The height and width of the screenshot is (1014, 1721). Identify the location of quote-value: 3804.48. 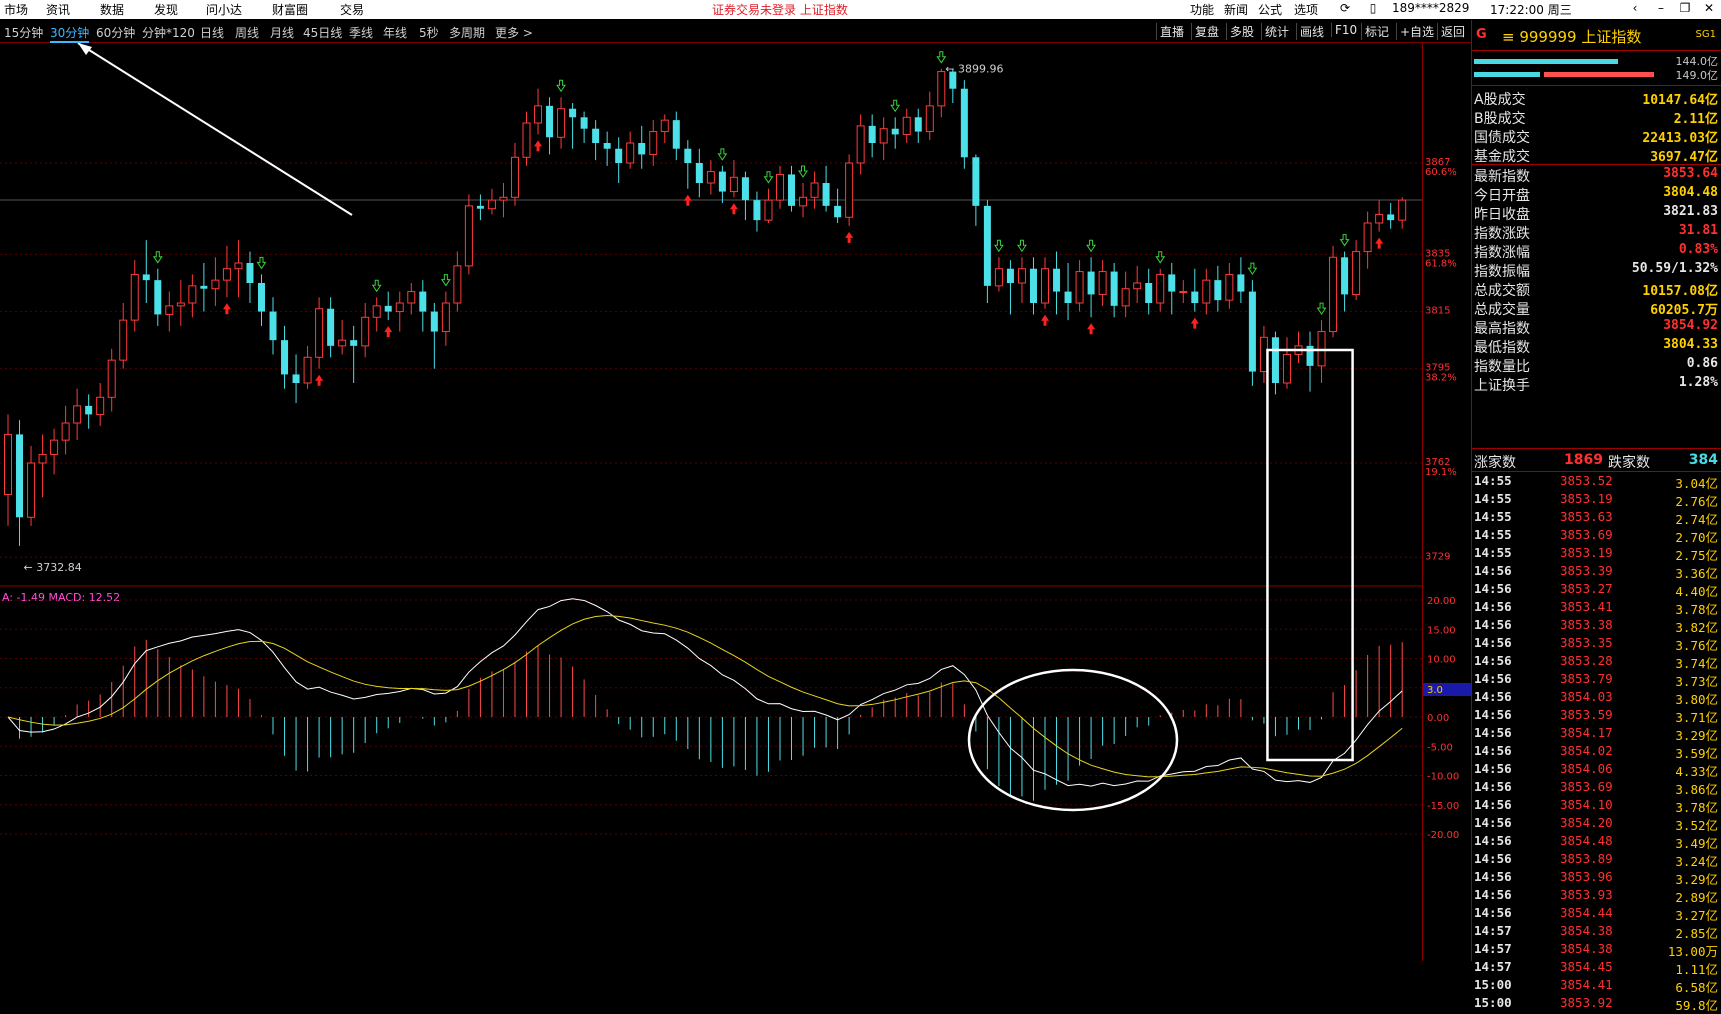
(1690, 192).